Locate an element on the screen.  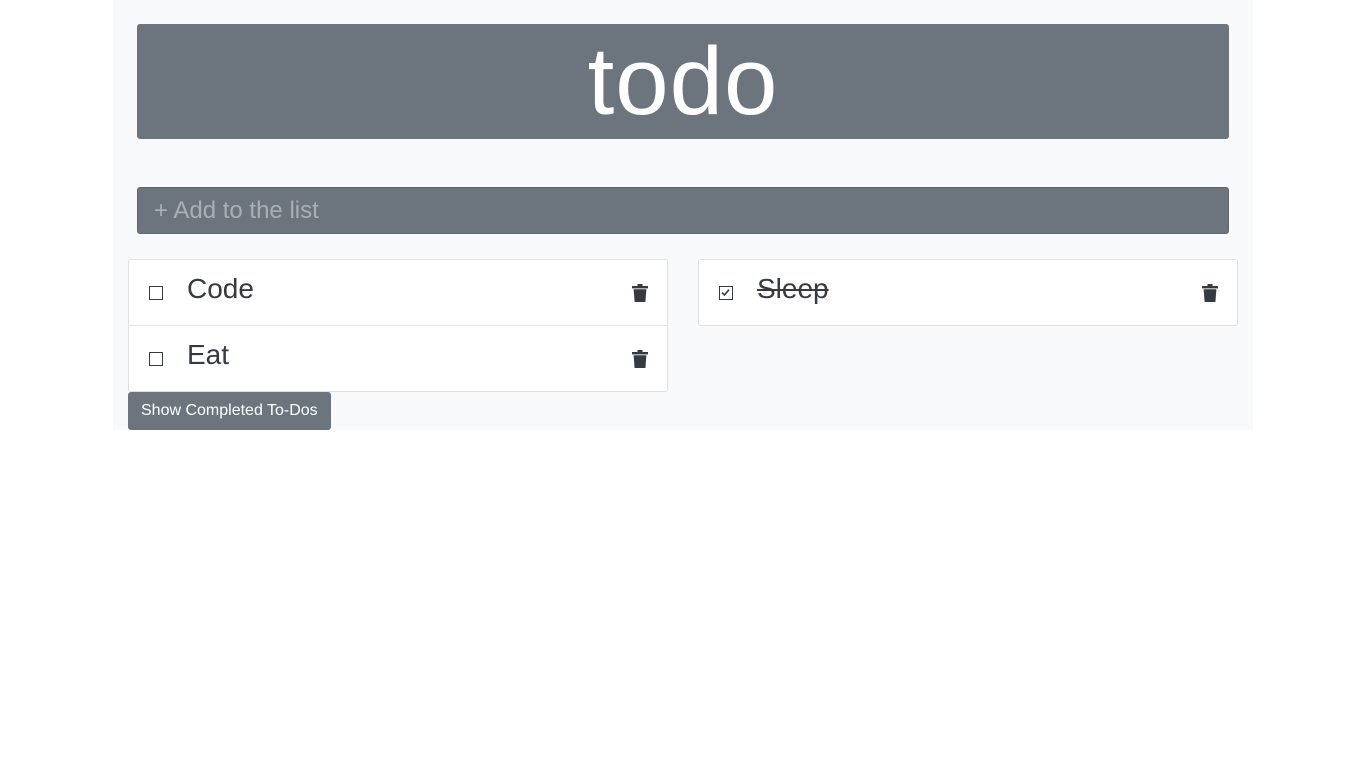
show-completed-button: Show Completed To-Dos is located at coordinates (229, 411).